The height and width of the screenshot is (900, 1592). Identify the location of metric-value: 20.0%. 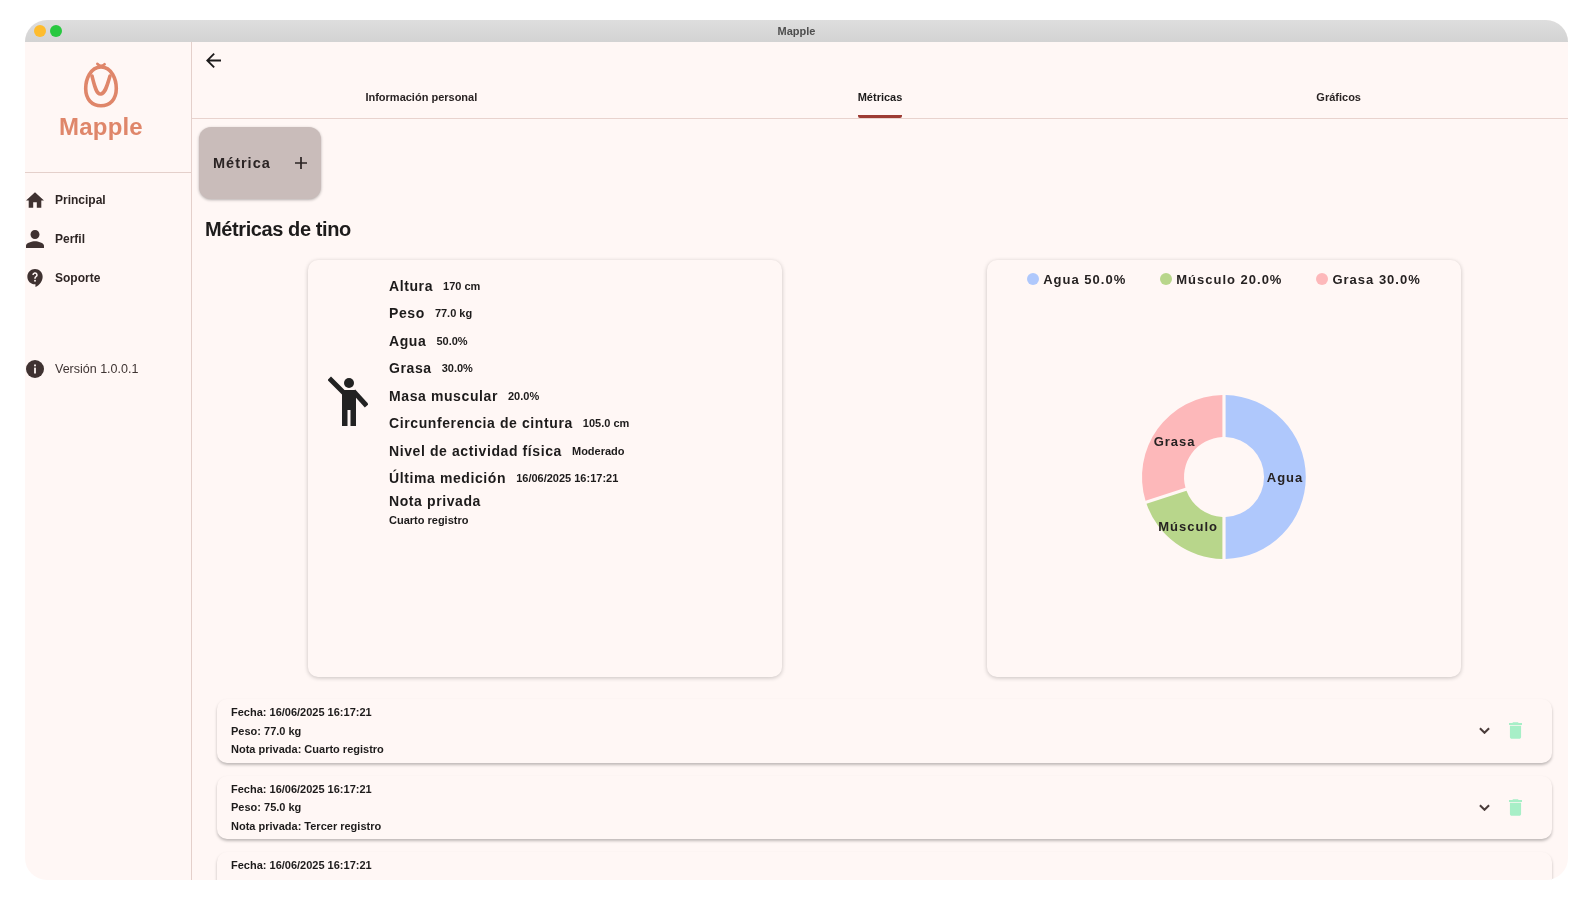
(523, 395).